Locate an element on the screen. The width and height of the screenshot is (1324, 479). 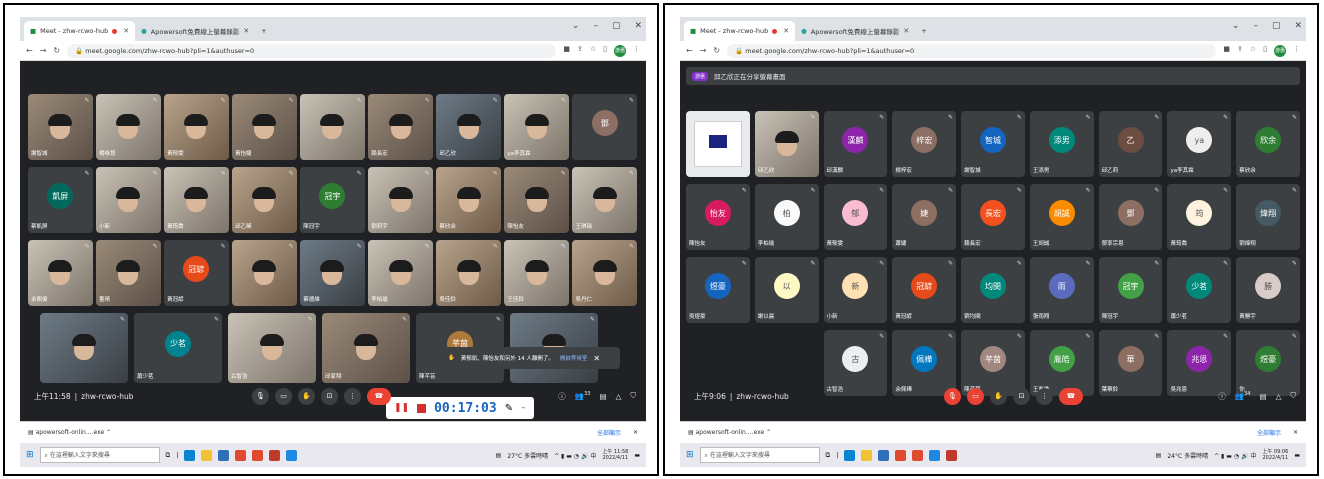
participant-tile: 鄧 ✎ 鄧寧宗恩 is located at coordinates (1130, 217).